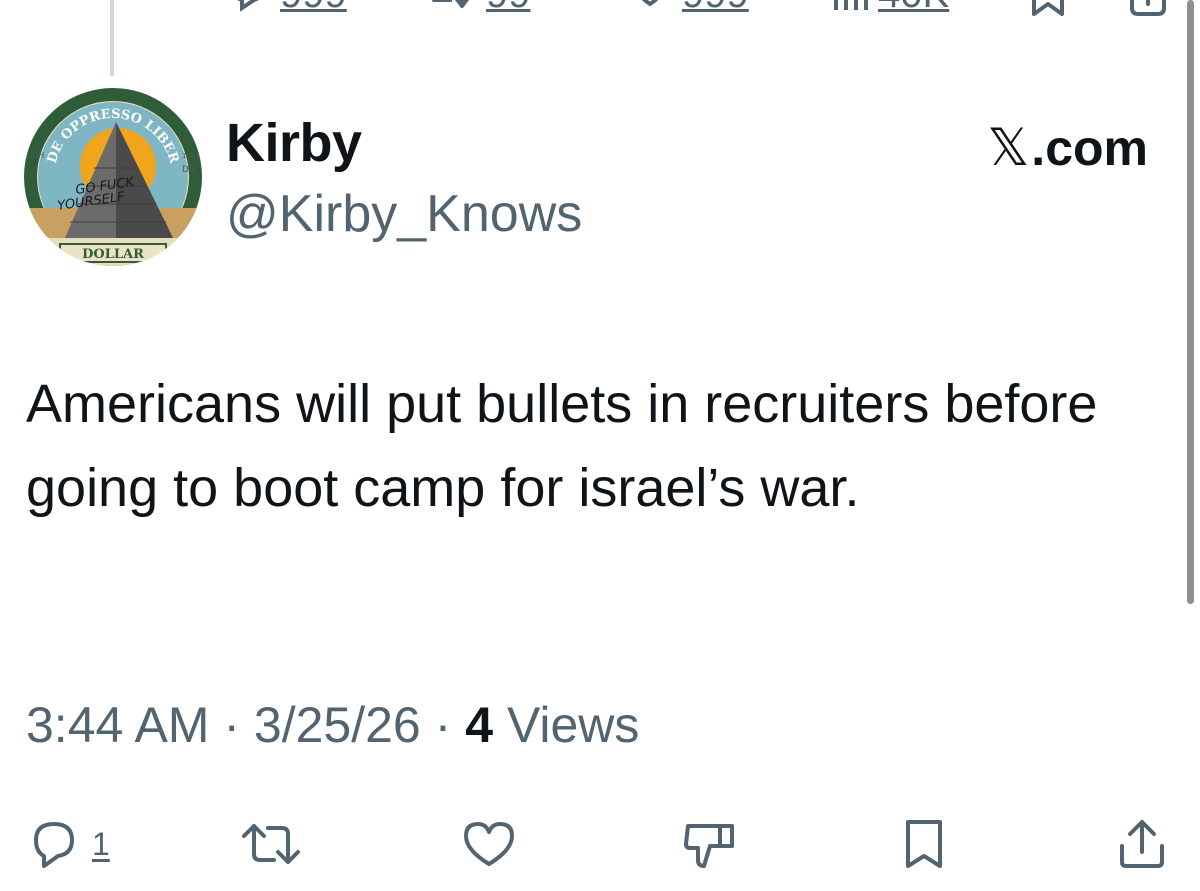  Describe the element at coordinates (851, 5) in the screenshot. I see `views-icon` at that location.